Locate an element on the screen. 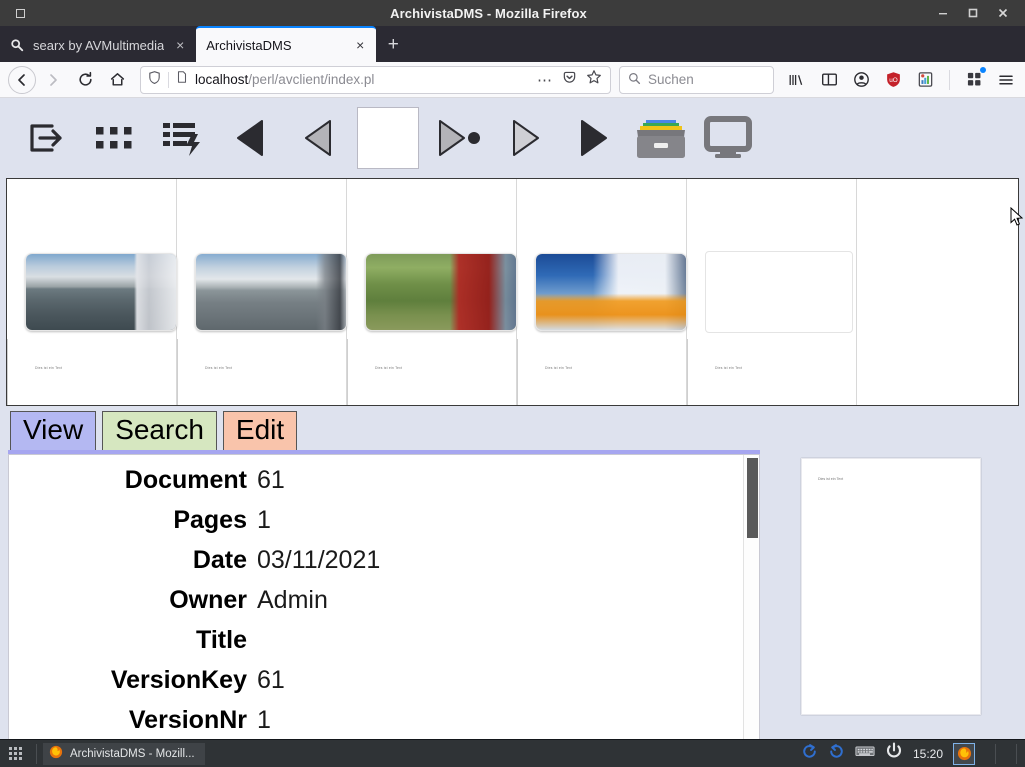  mouse-cursor is located at coordinates (1017, 219).